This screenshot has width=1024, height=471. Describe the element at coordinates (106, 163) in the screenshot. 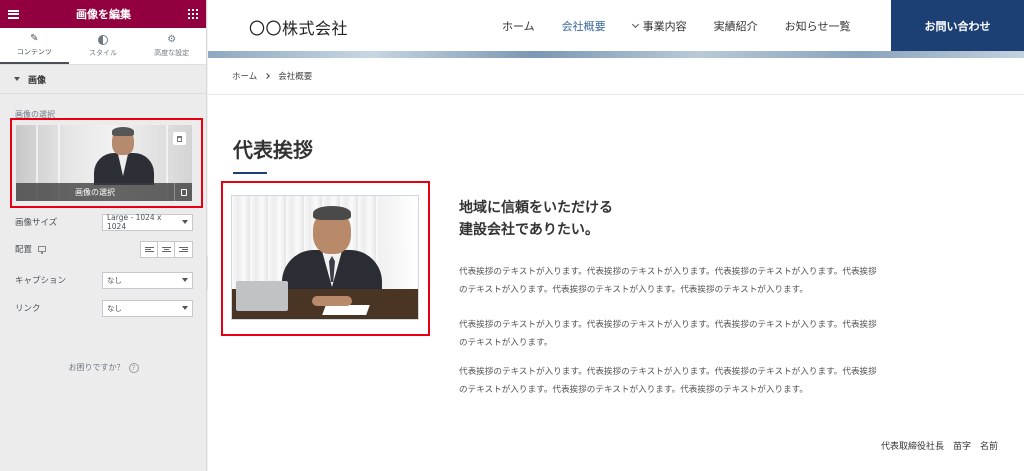

I see `highlight-box-panel` at that location.